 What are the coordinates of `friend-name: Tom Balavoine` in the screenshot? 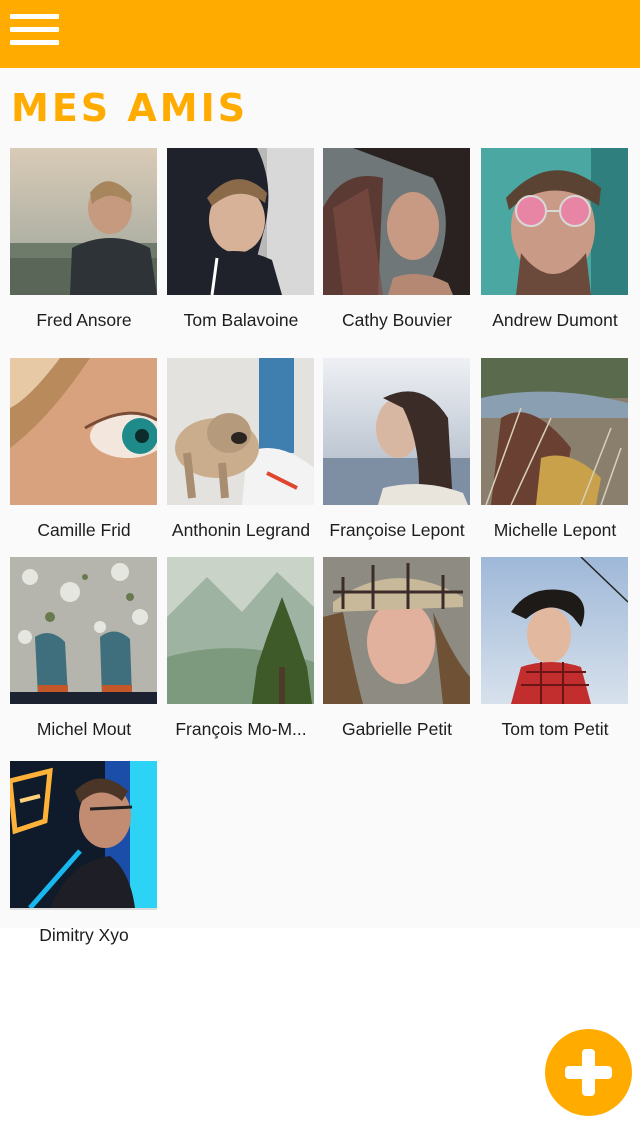 It's located at (241, 320).